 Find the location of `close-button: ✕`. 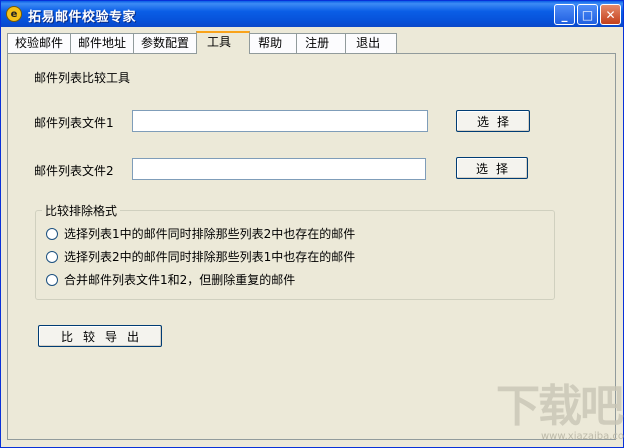

close-button: ✕ is located at coordinates (610, 14).